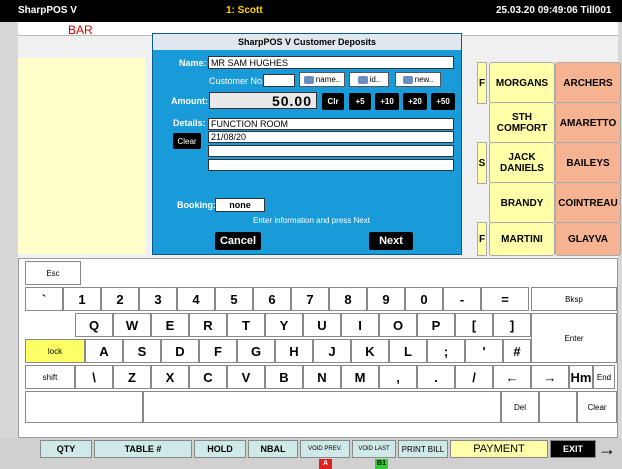 This screenshot has width=622, height=469. Describe the element at coordinates (170, 377) in the screenshot. I see `key-x: X` at that location.